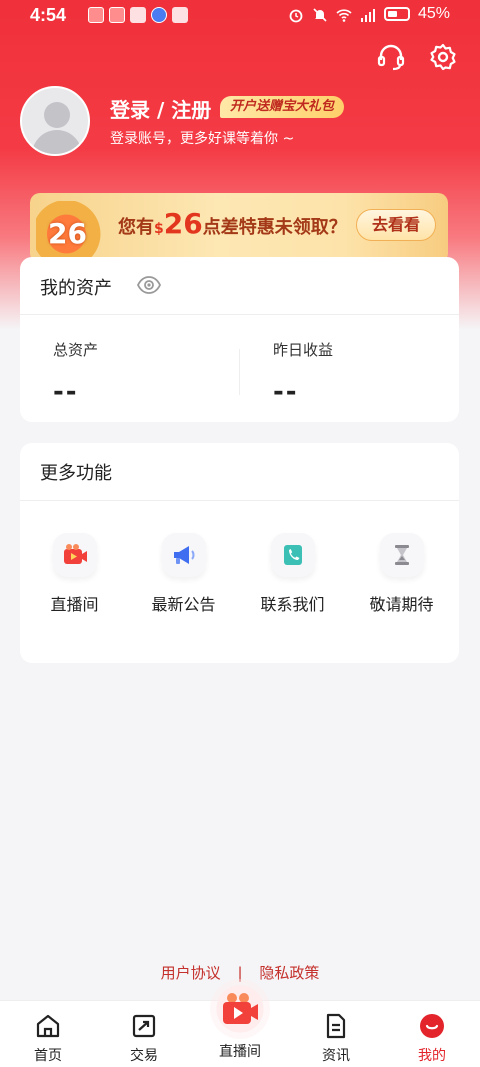 The image size is (480, 1067). I want to click on alarm-icon, so click(296, 15).